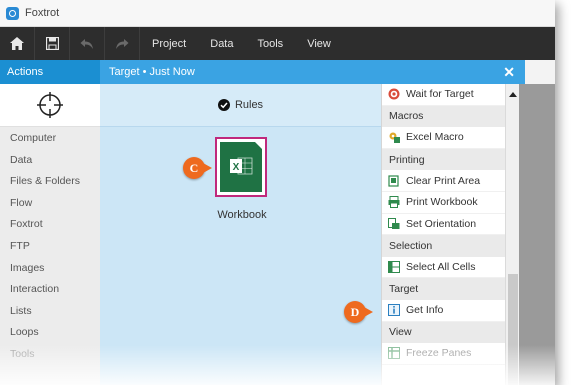 The image size is (577, 385). Describe the element at coordinates (444, 289) in the screenshot. I see `section-target: Target` at that location.